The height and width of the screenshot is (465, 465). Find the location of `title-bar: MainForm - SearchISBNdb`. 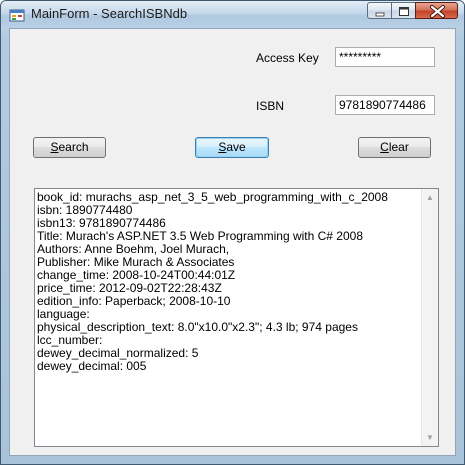

title-bar: MainForm - SearchISBNdb is located at coordinates (232, 14).